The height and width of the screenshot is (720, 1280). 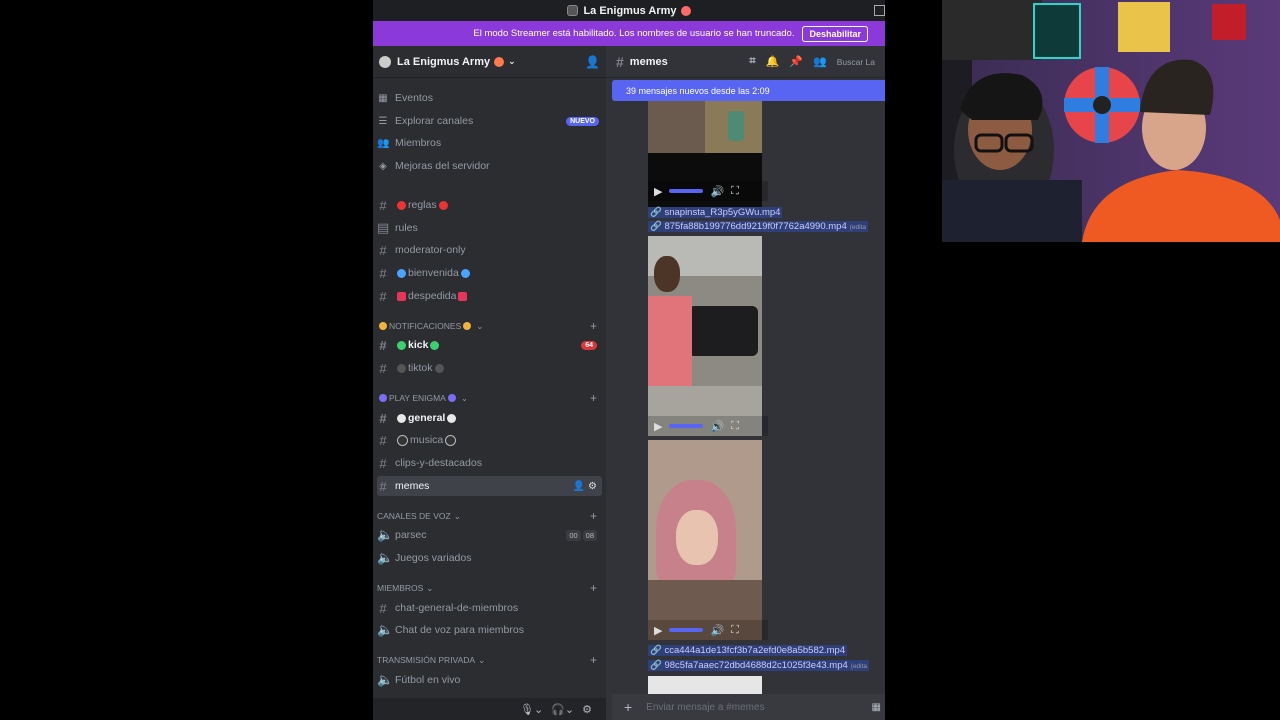 I want to click on green-circle-emoji-icon, so click(x=435, y=345).